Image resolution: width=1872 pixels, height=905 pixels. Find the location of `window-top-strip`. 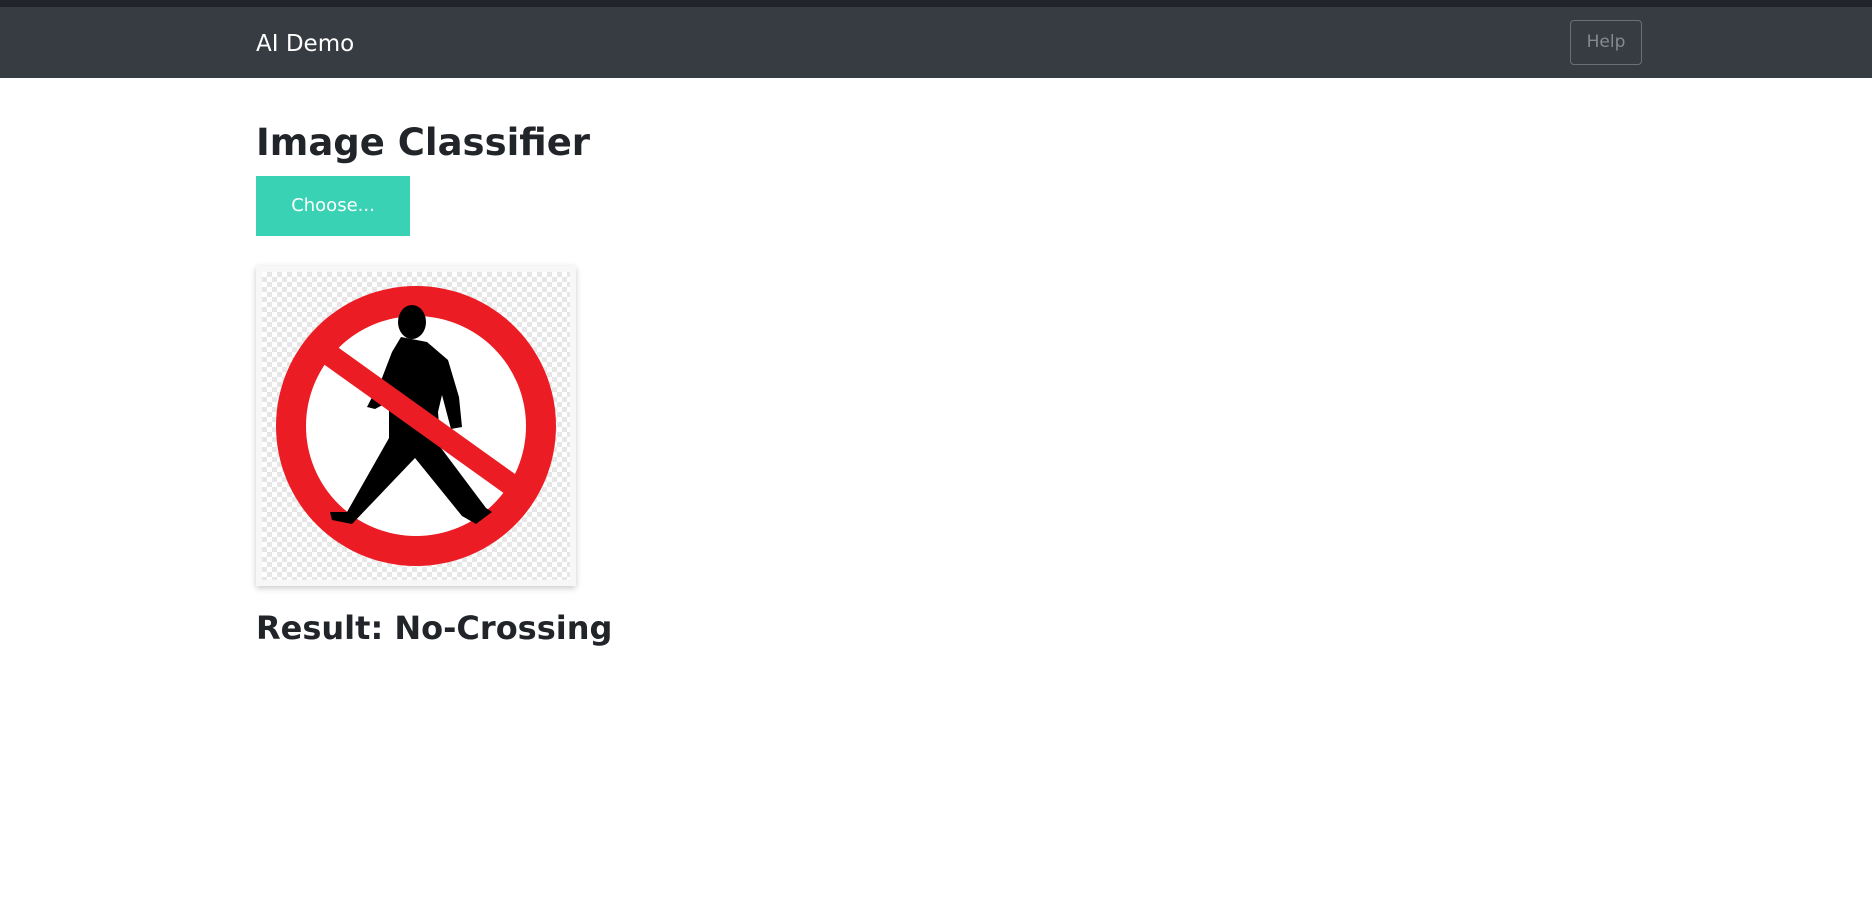

window-top-strip is located at coordinates (936, 3).